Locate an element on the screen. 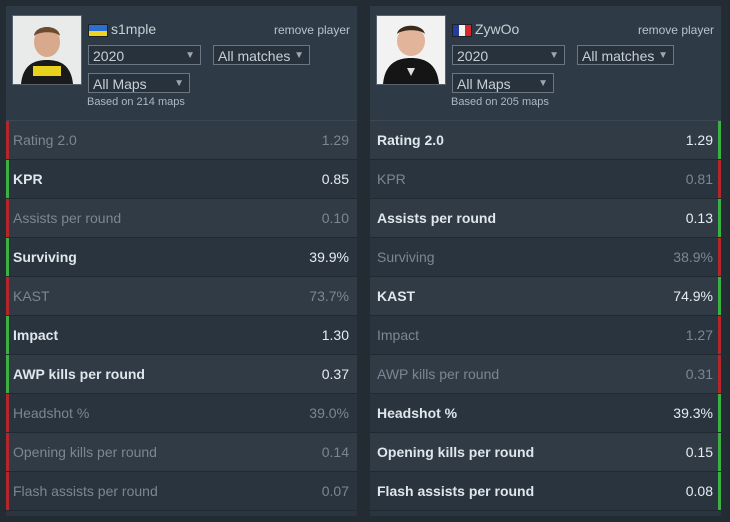  stat-row: Flash assists per round 0.08 is located at coordinates (545, 491).